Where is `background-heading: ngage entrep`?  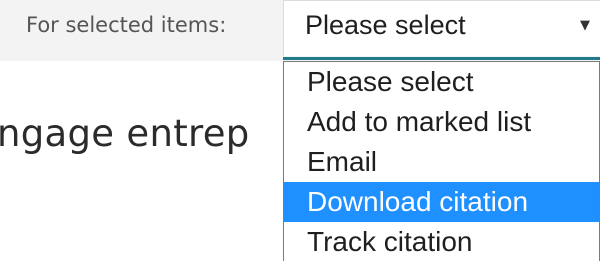 background-heading: ngage entrep is located at coordinates (125, 133).